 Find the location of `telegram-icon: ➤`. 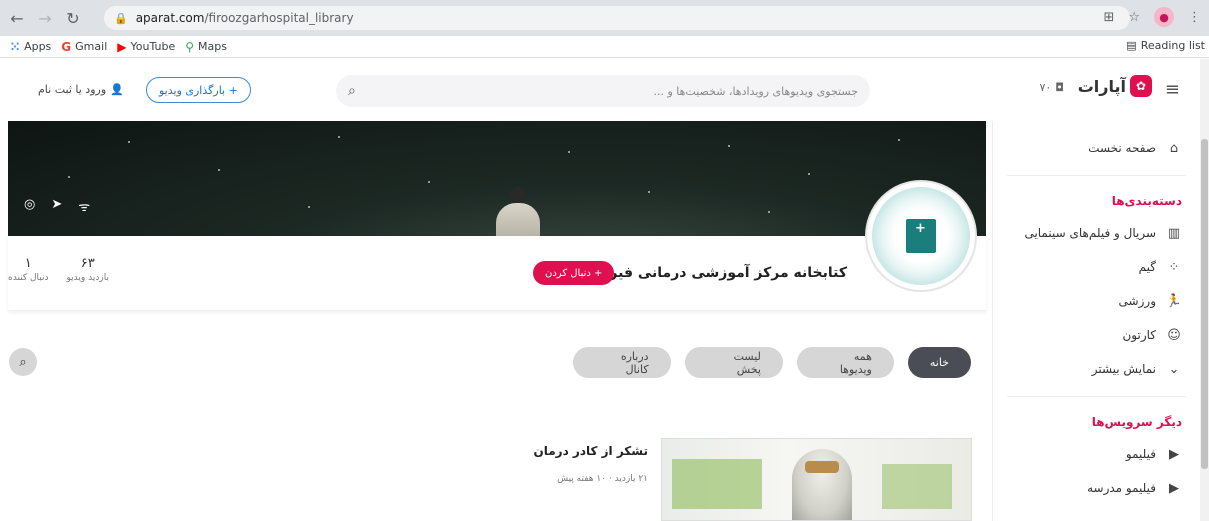

telegram-icon: ➤ is located at coordinates (56, 206).